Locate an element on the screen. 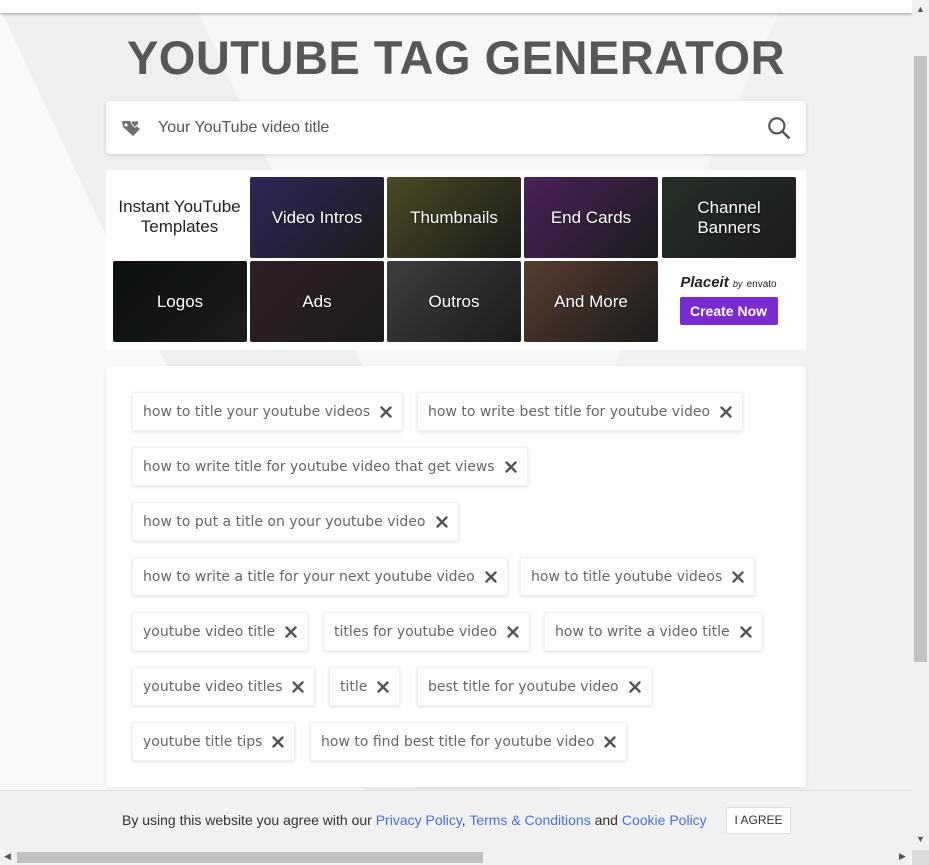  tag-chip: title is located at coordinates (365, 686).